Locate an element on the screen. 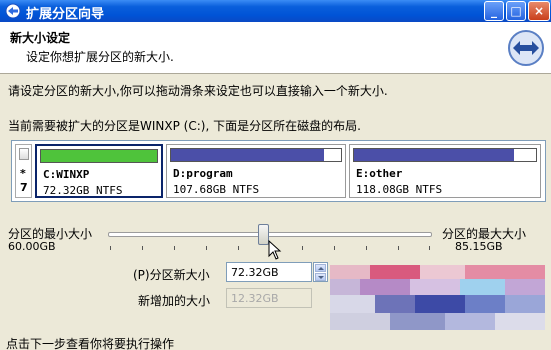  partition-c-size: 72.32GB NTFS is located at coordinates (83, 190).